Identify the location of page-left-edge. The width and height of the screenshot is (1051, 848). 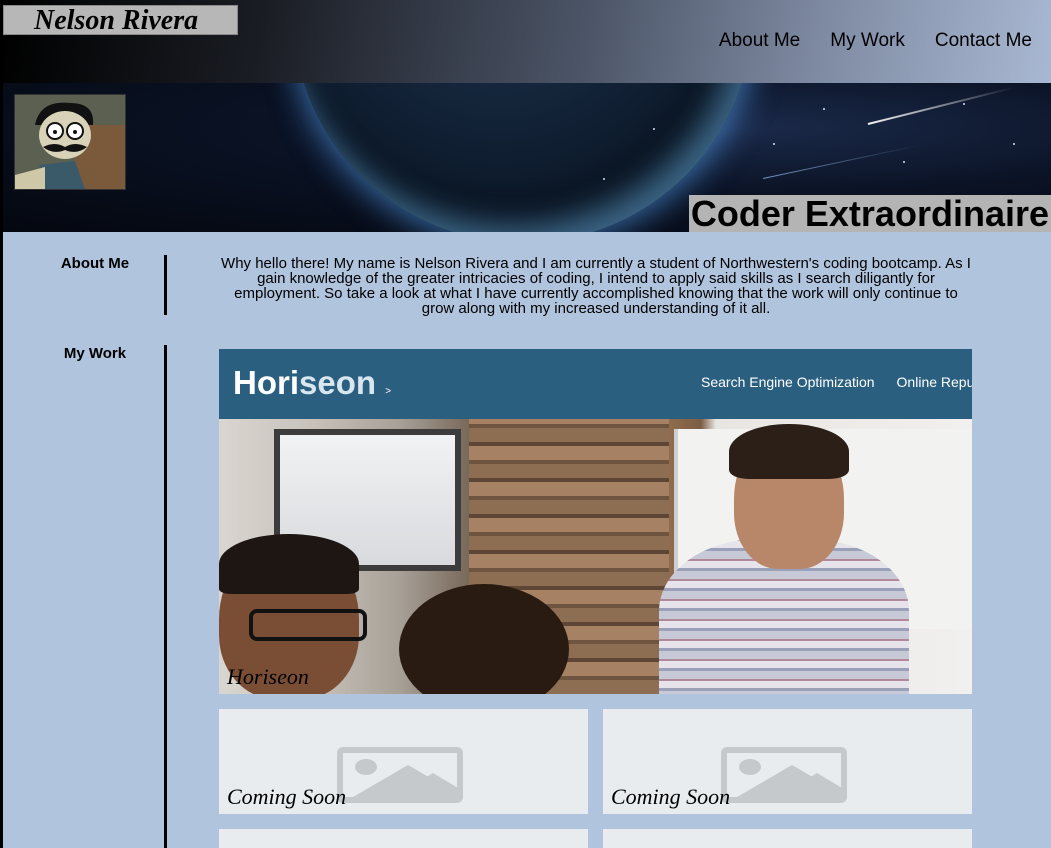
(1, 424).